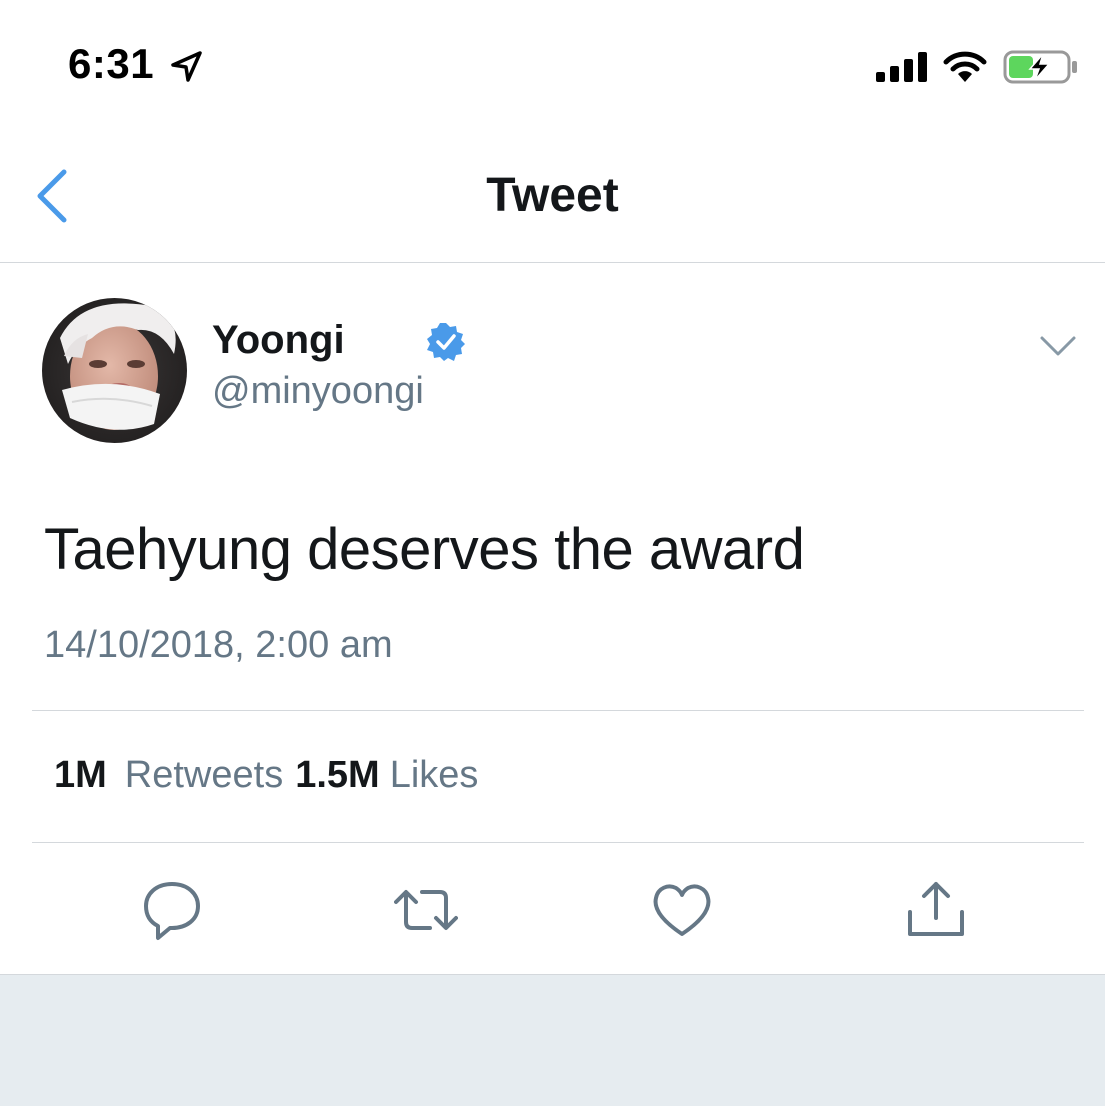 This screenshot has height=1106, width=1105. I want to click on status-time: 6:31, so click(111, 63).